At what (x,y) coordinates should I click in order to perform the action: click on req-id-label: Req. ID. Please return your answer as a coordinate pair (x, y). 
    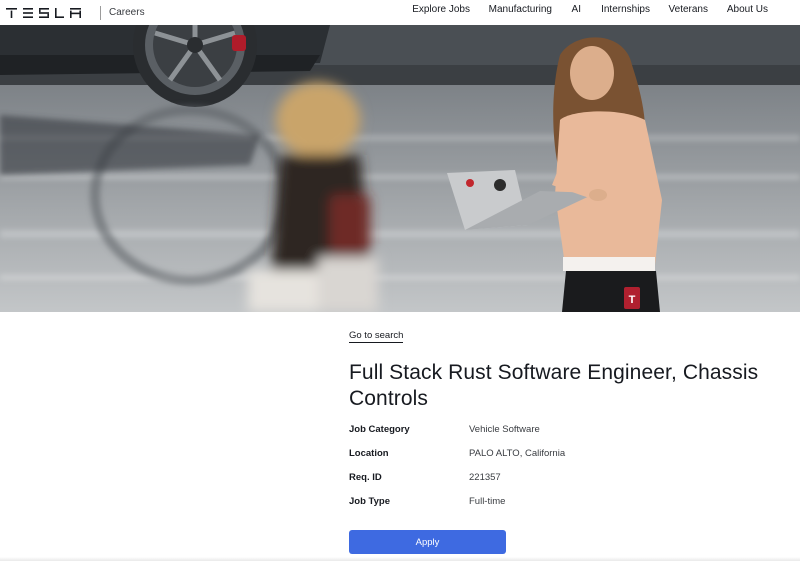
    Looking at the image, I should click on (365, 477).